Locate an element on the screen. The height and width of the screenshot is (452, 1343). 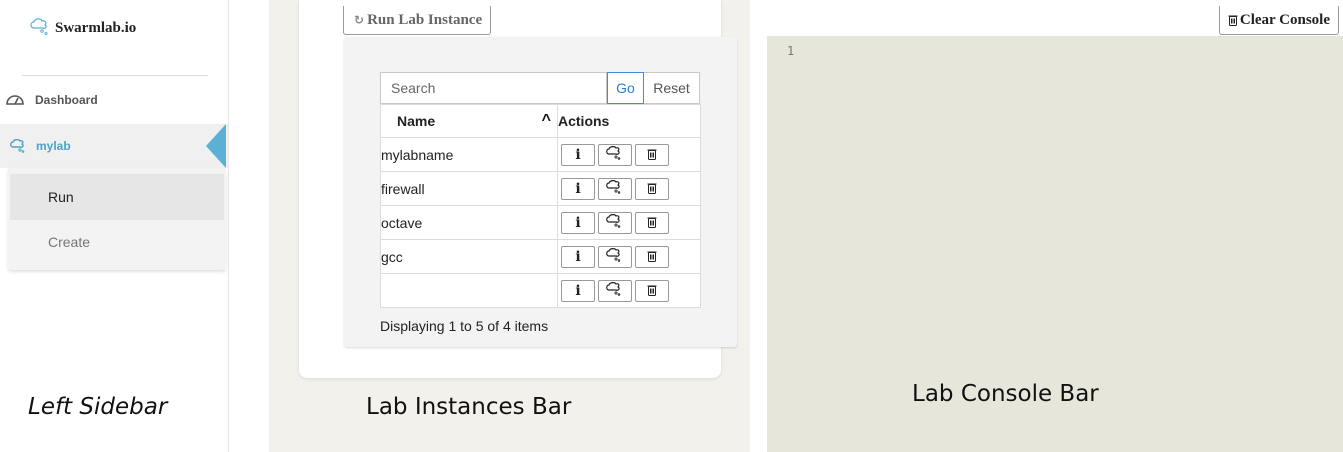
table-row: mylabname i is located at coordinates (540, 154).